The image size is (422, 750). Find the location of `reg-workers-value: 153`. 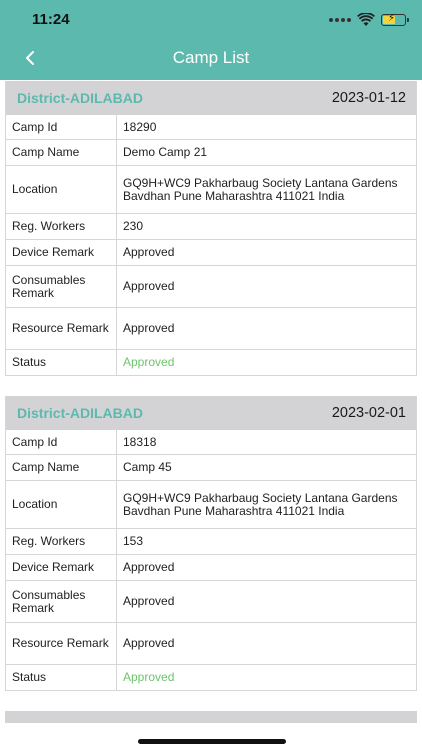

reg-workers-value: 153 is located at coordinates (133, 541).